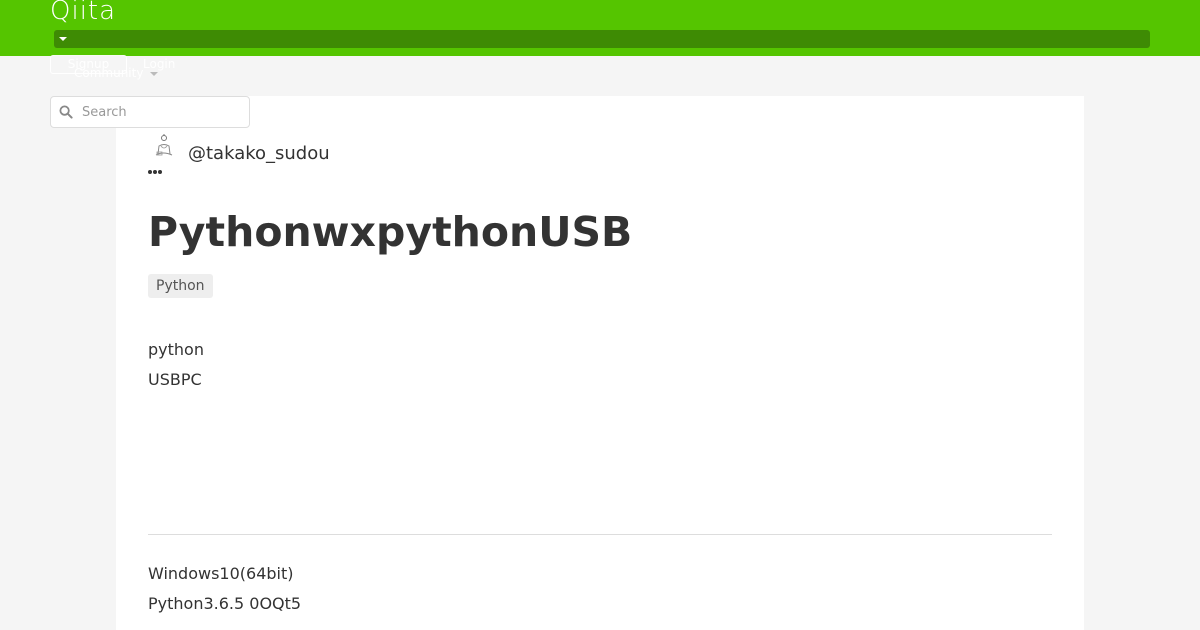 This screenshot has width=1200, height=630. What do you see at coordinates (155, 172) in the screenshot?
I see `more-options-icon` at bounding box center [155, 172].